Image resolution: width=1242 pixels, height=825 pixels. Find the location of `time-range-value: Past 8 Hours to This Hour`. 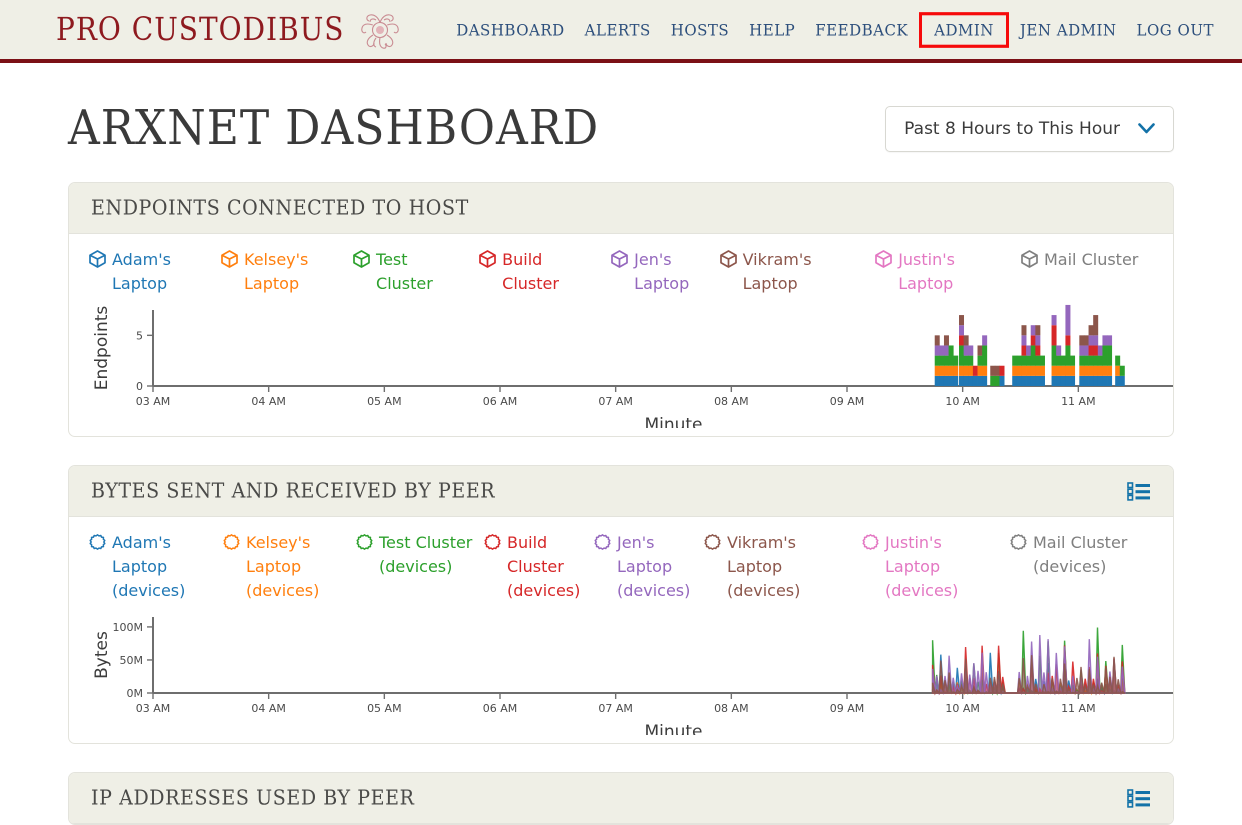

time-range-value: Past 8 Hours to This Hour is located at coordinates (1012, 128).